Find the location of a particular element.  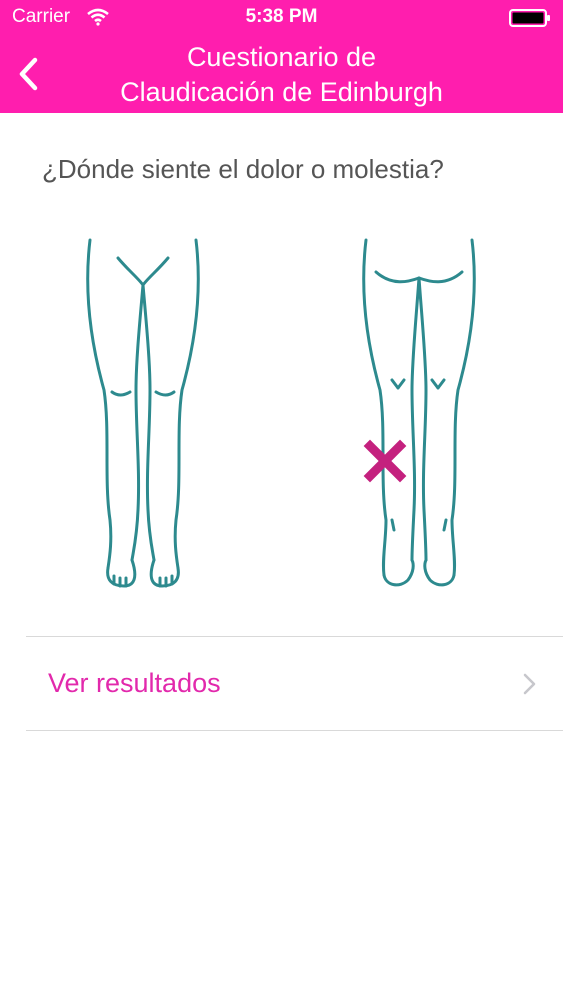

legs-back is located at coordinates (419, 412).